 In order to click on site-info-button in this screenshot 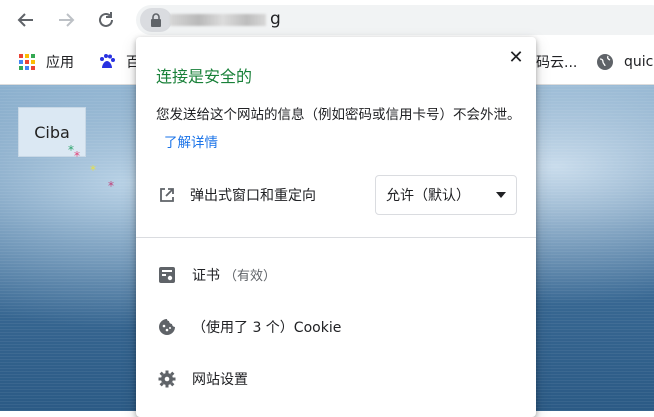, I will do `click(156, 20)`.